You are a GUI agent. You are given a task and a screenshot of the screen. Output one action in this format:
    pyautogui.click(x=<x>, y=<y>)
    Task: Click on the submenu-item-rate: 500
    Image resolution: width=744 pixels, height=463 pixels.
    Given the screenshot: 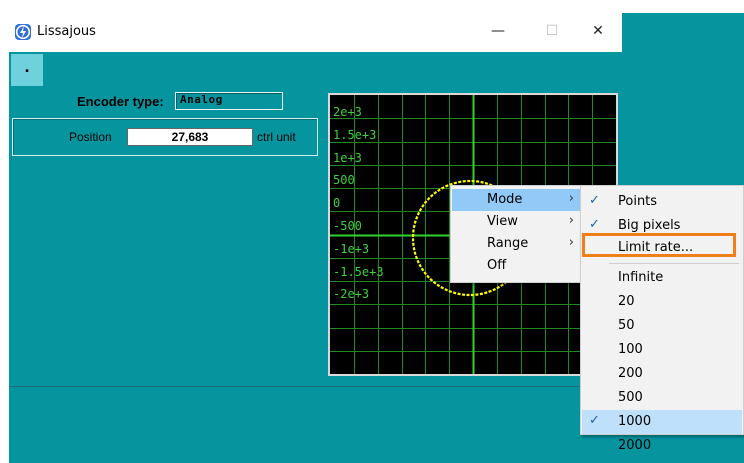 What is the action you would take?
    pyautogui.click(x=662, y=398)
    